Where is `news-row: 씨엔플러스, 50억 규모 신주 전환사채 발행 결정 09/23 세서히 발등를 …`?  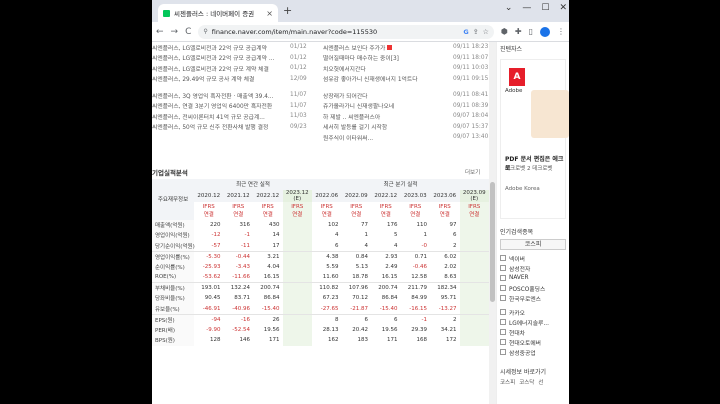 news-row: 씨엔플러스, 50억 규모 신주 전환사채 발행 결정 09/23 세서히 발등를 … is located at coordinates (320, 127).